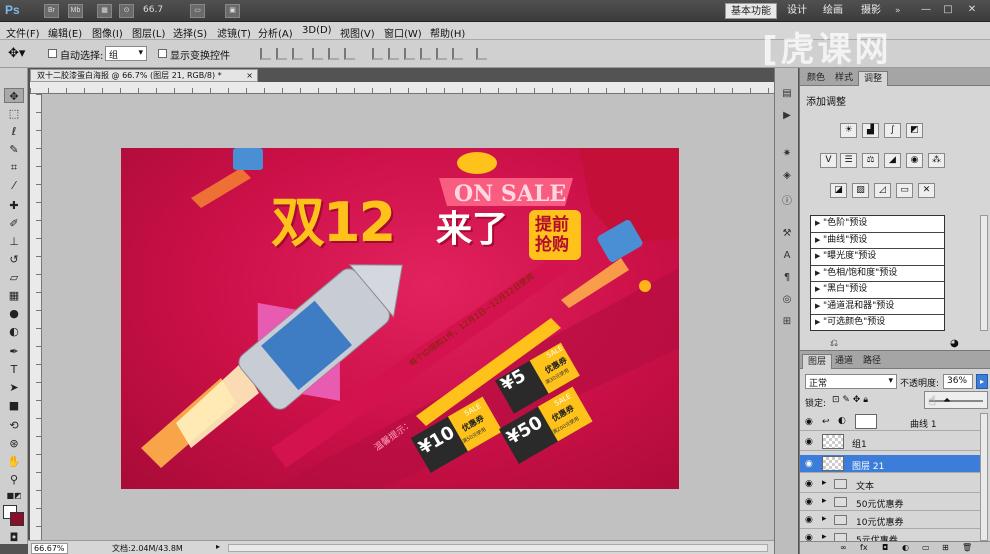 This screenshot has height=554, width=990. I want to click on brushes-panel-icon: ✷, so click(787, 154).